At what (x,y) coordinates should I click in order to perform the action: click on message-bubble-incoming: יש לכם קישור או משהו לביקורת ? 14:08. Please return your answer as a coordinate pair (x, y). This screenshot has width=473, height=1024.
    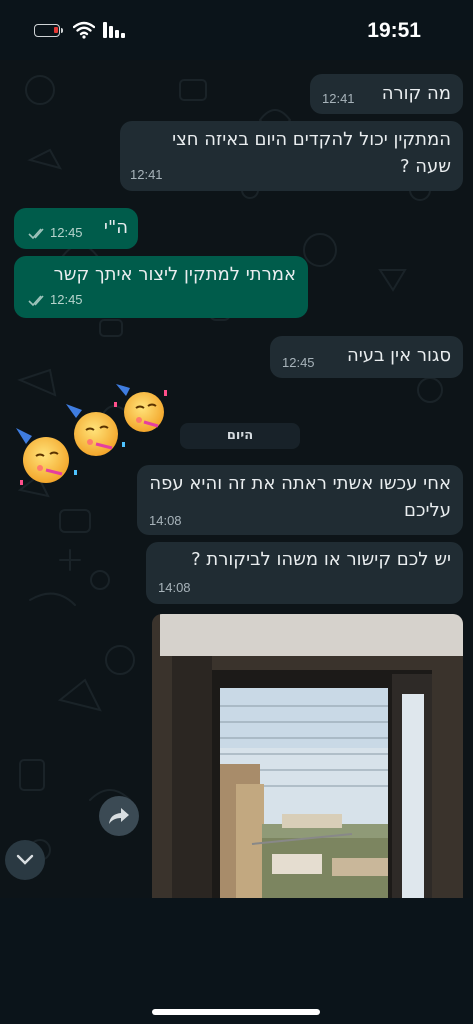
    Looking at the image, I should click on (304, 573).